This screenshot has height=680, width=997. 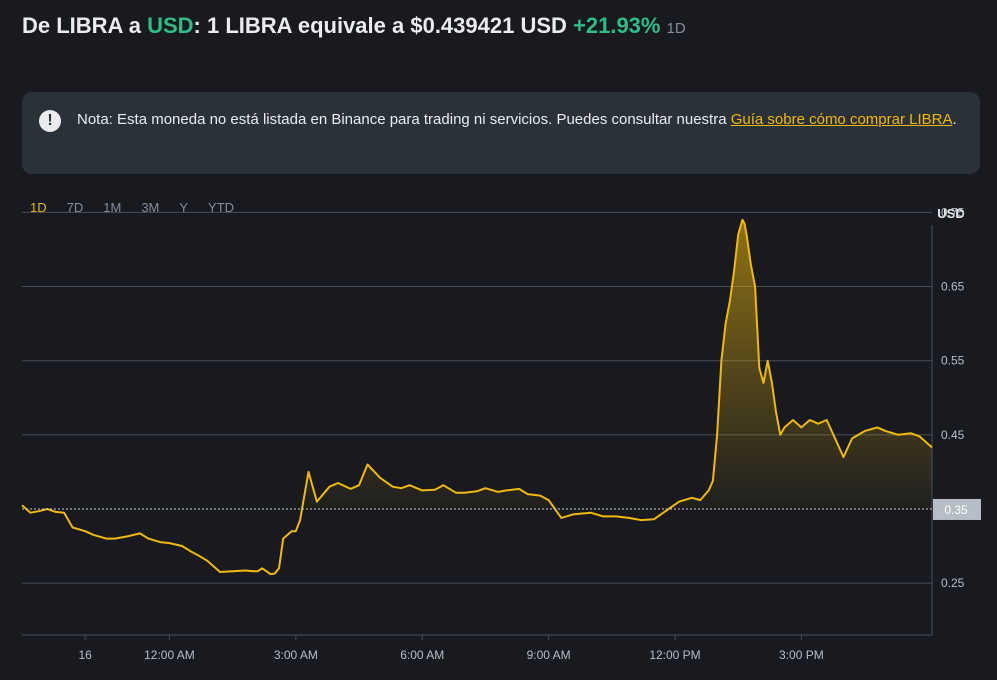 I want to click on x-tick-label: 6:00 AM, so click(x=422, y=655).